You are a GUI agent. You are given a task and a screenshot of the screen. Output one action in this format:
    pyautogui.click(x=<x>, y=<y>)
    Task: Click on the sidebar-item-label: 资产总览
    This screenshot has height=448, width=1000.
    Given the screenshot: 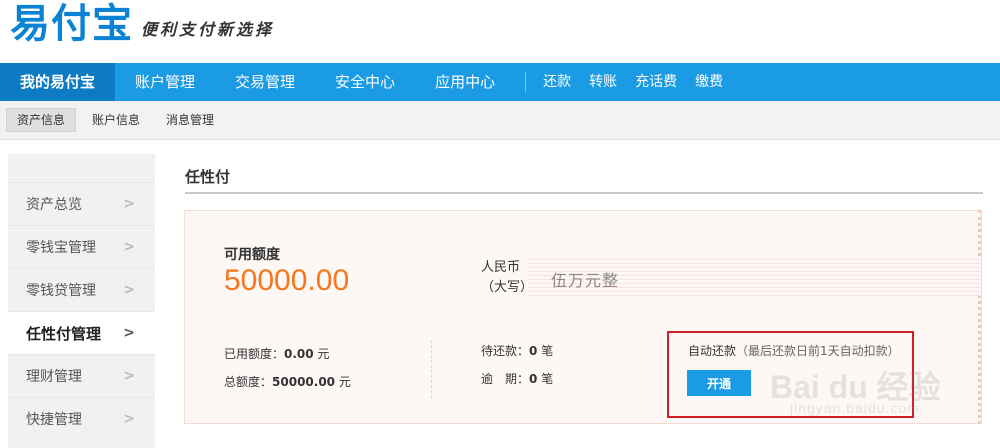 What is the action you would take?
    pyautogui.click(x=54, y=205)
    